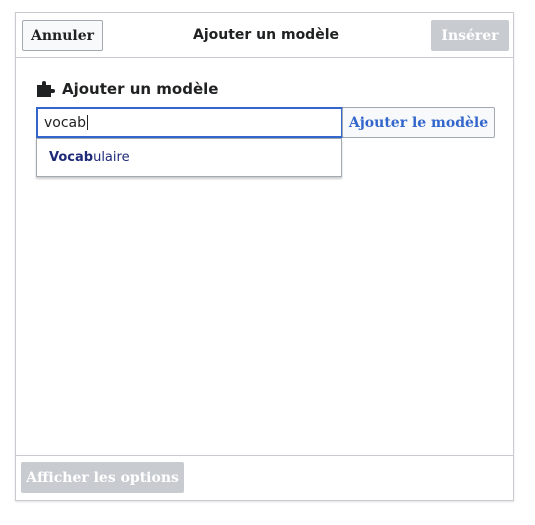 The width and height of the screenshot is (535, 525). What do you see at coordinates (102, 477) in the screenshot?
I see `show-options-button: Afficher les options` at bounding box center [102, 477].